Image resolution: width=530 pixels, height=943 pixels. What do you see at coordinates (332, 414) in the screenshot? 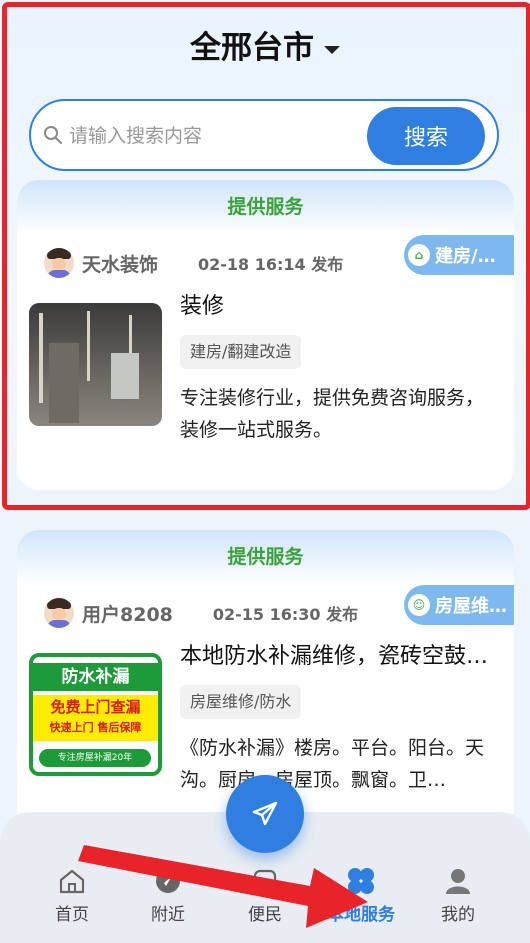
I see `listing-description: 专注装修行业，提供免费咨询服务，装修一站式服务。` at bounding box center [332, 414].